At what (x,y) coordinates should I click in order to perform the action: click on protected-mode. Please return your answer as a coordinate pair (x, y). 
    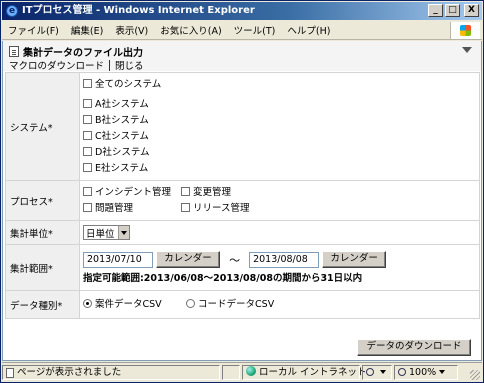
    Looking at the image, I should click on (377, 372).